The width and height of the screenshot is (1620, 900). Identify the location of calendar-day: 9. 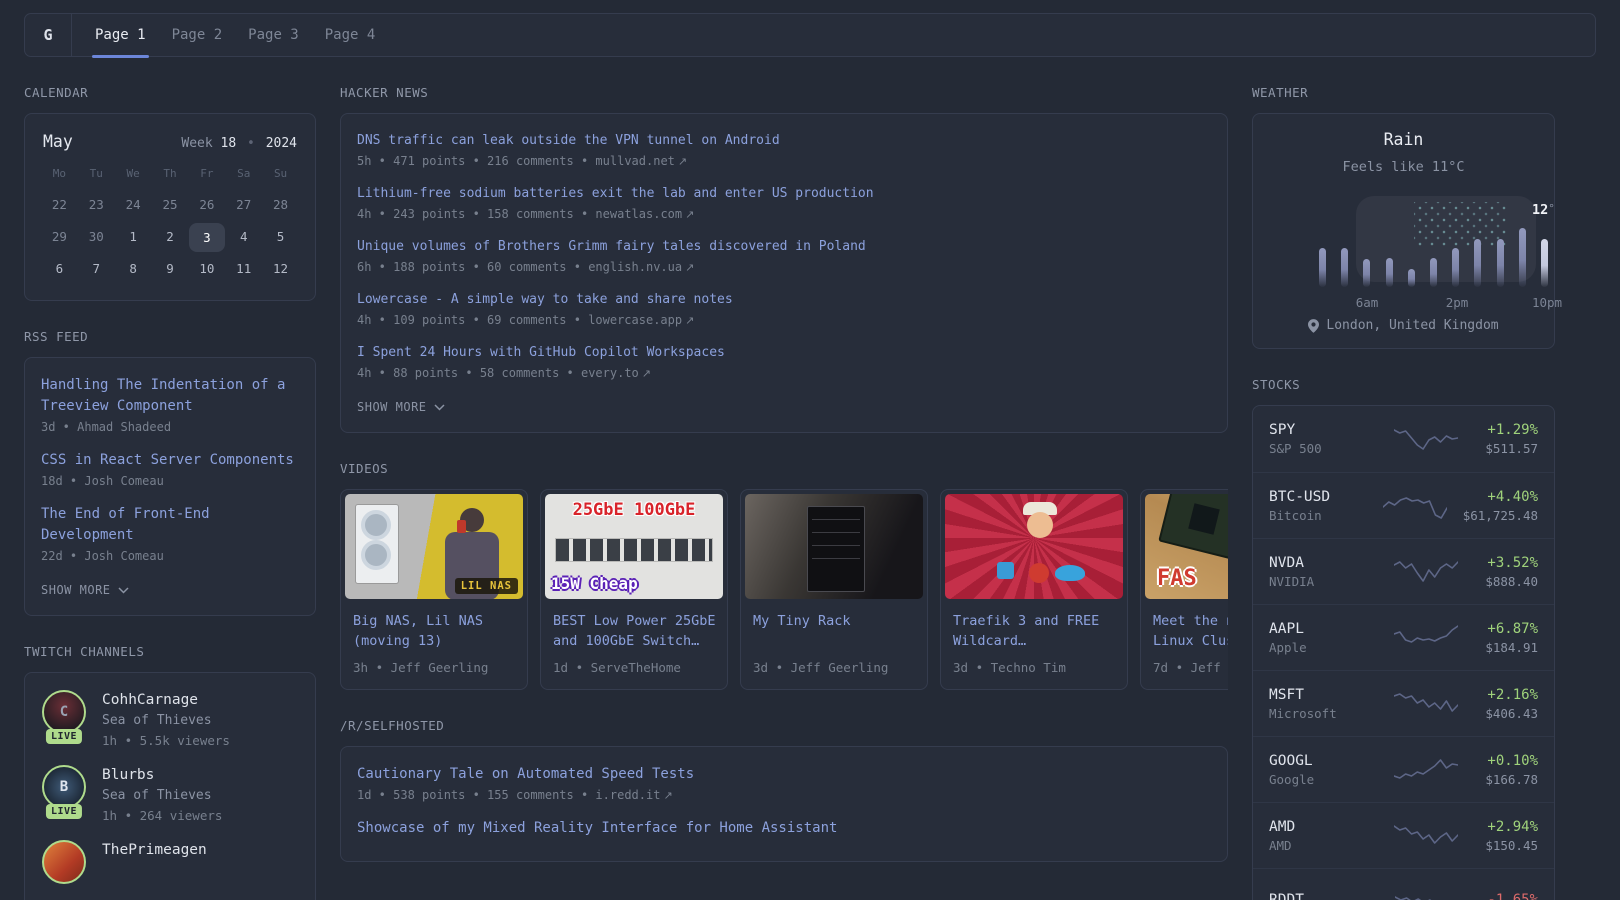
(170, 268).